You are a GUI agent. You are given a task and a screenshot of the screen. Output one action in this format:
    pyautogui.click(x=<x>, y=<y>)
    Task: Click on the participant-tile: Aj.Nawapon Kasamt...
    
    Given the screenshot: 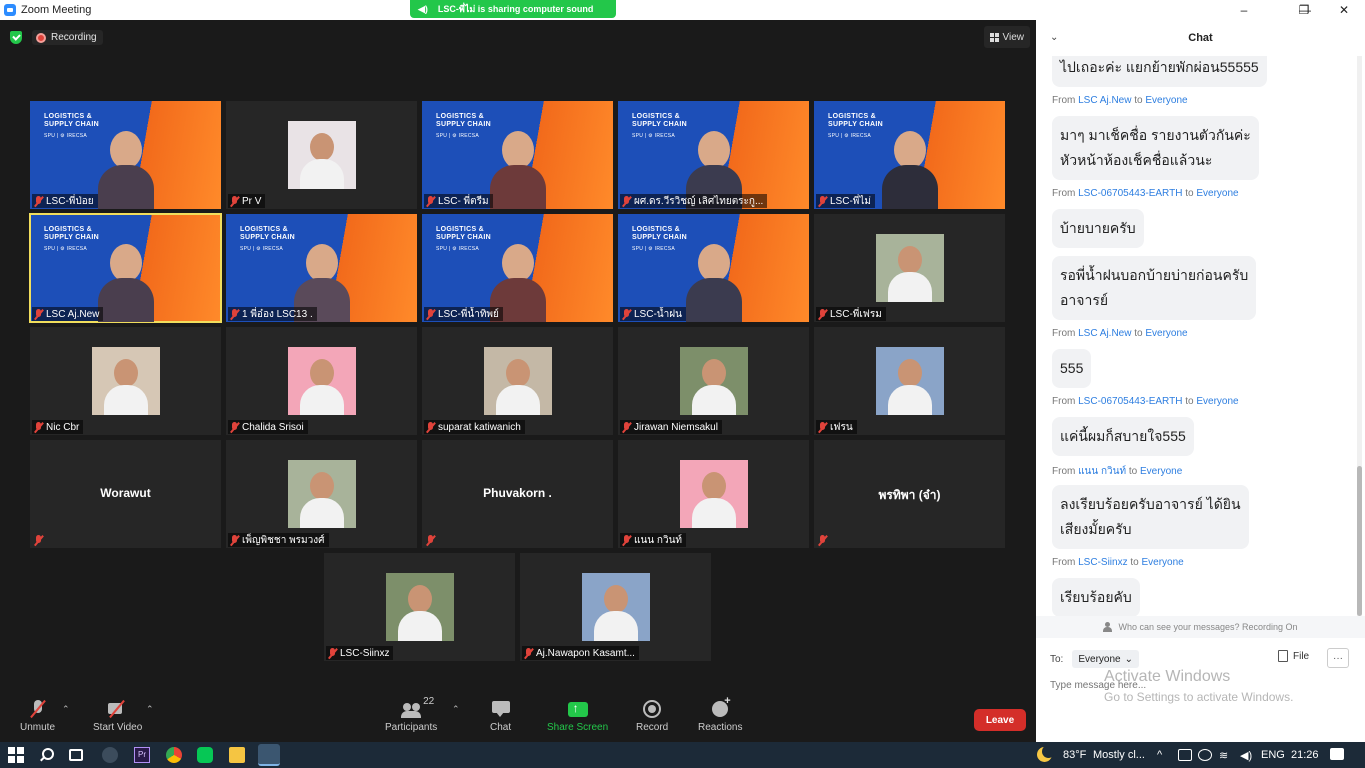 What is the action you would take?
    pyautogui.click(x=615, y=607)
    